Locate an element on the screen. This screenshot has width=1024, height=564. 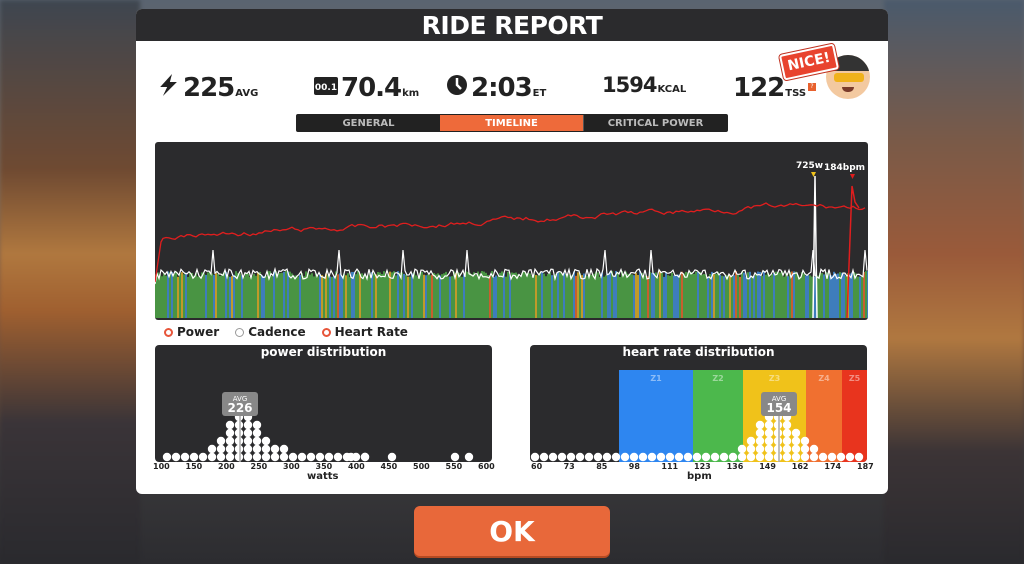
legend-heart-rate: Heart Rate is located at coordinates (364, 332).